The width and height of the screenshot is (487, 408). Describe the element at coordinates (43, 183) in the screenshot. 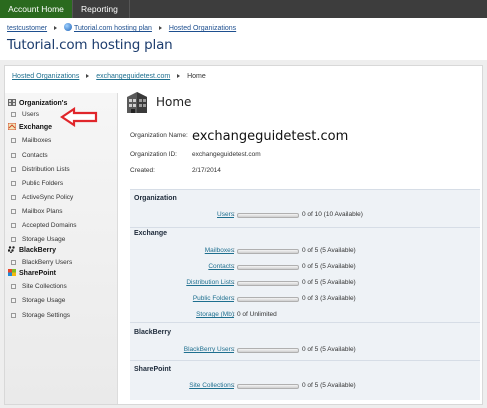

I see `sidebar-item-label: Public Folders` at that location.